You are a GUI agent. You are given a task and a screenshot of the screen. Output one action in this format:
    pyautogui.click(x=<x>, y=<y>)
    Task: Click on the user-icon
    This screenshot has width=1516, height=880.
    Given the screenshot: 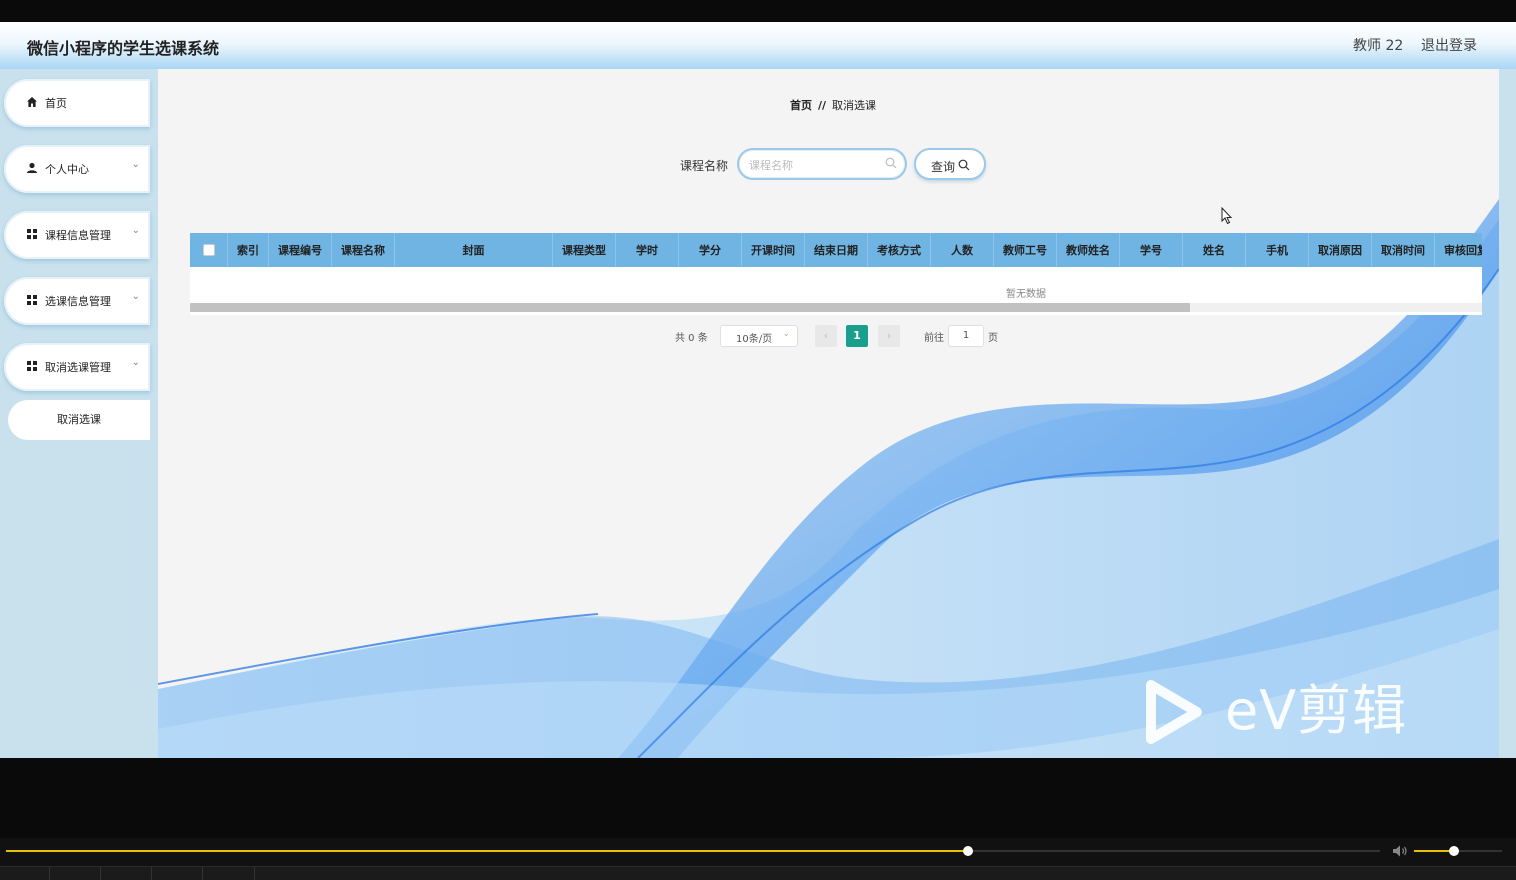 What is the action you would take?
    pyautogui.click(x=32, y=167)
    